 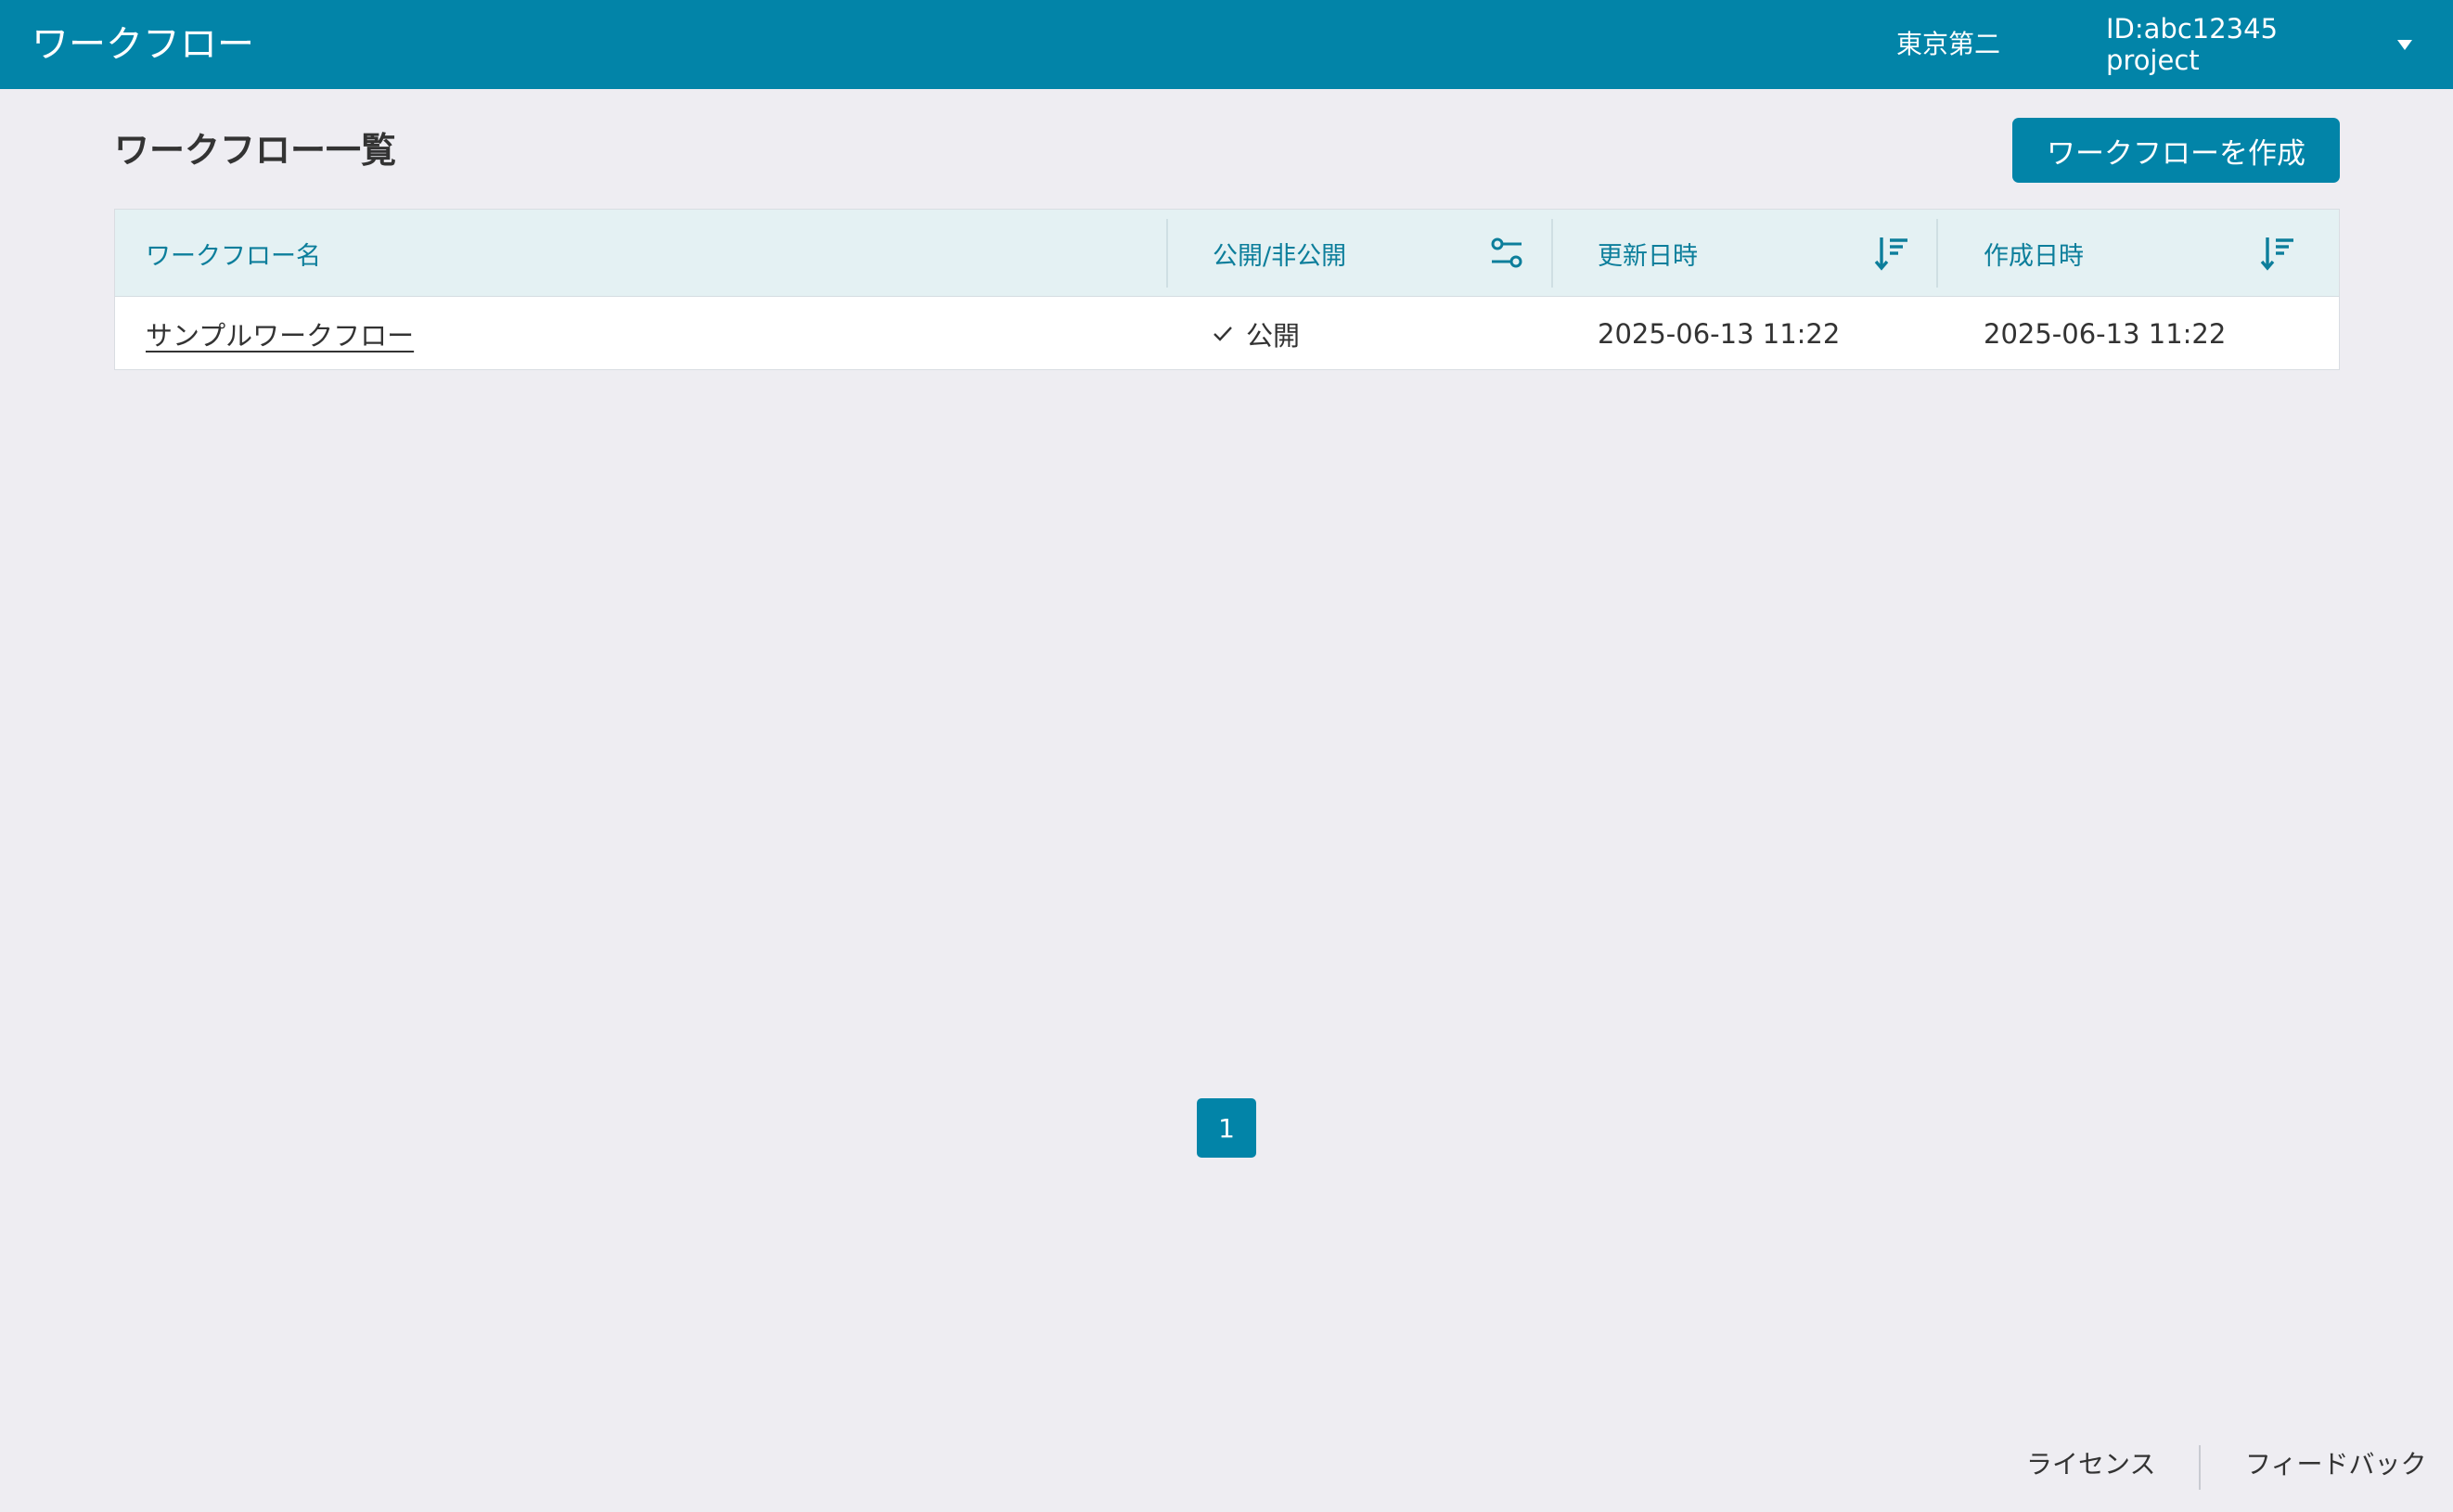 I want to click on caret-down-icon, so click(x=2405, y=44).